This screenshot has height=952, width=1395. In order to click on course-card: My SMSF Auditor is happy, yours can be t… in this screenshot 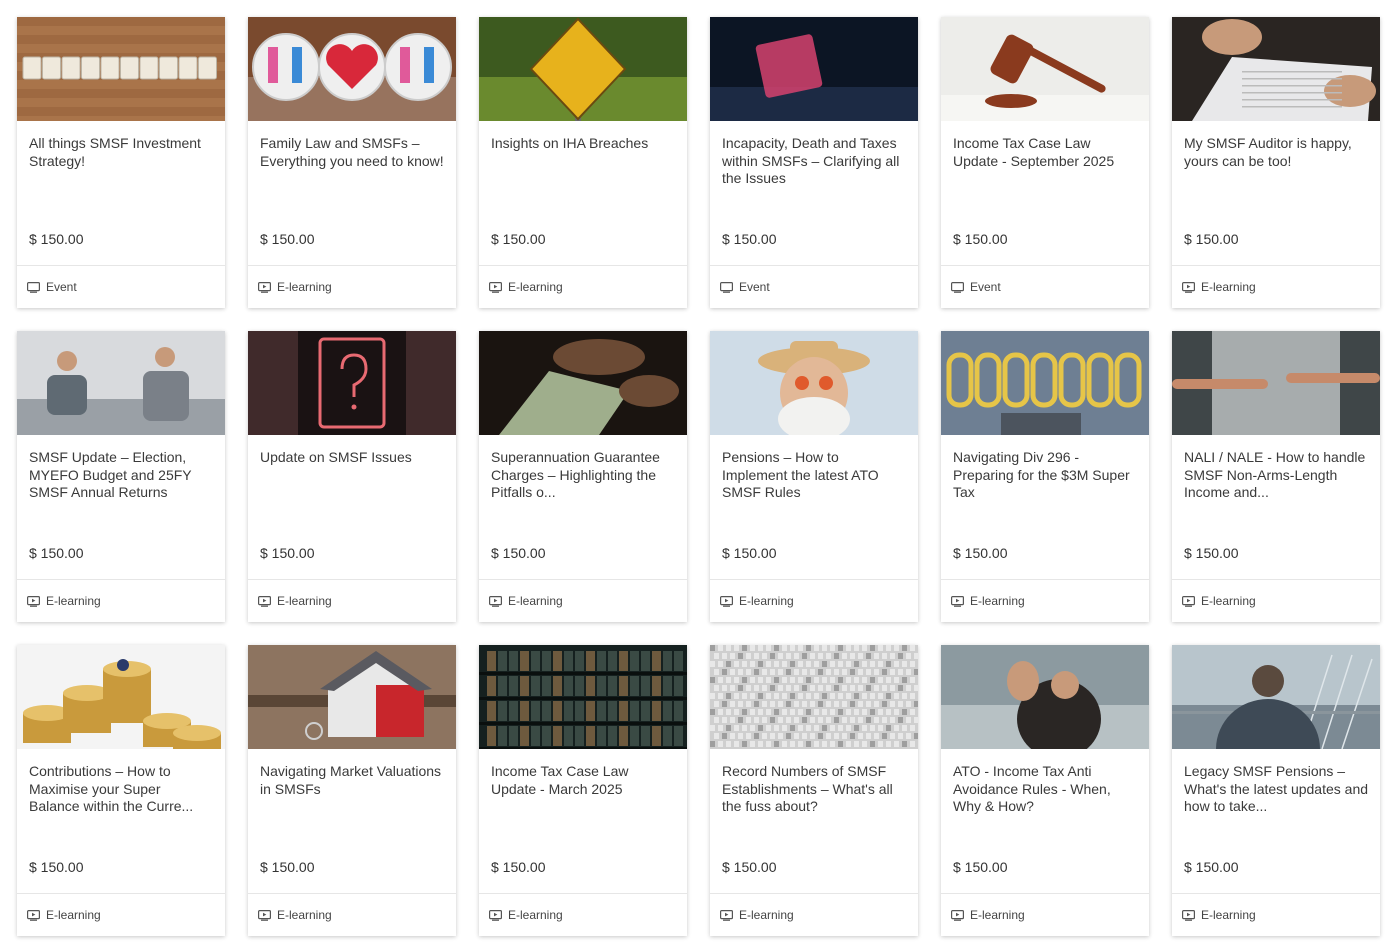, I will do `click(1276, 162)`.